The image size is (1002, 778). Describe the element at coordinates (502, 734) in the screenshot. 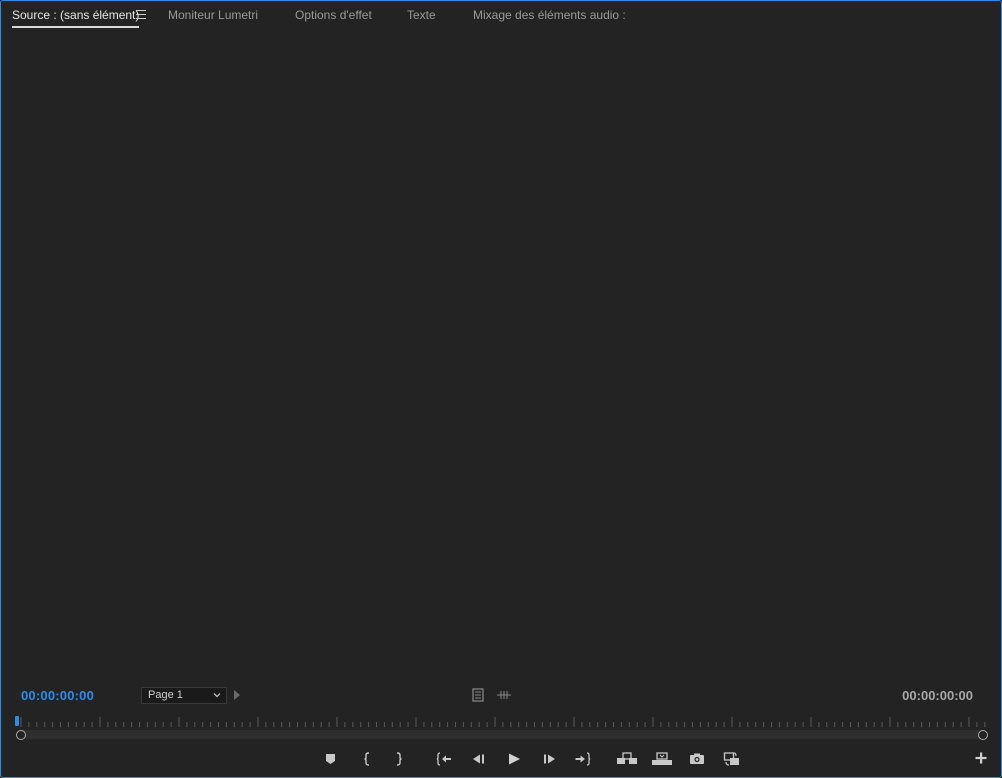

I see `zoom-scroll-bar` at that location.